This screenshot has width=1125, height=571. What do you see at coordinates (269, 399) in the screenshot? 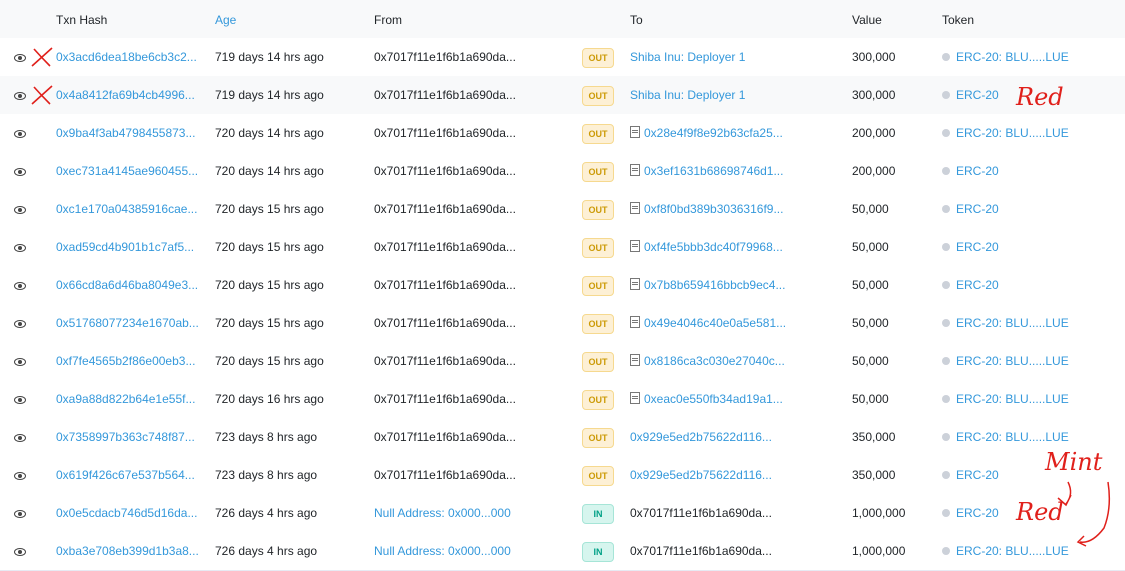
I see `txn-age: 720 days 16 hrs ago` at bounding box center [269, 399].